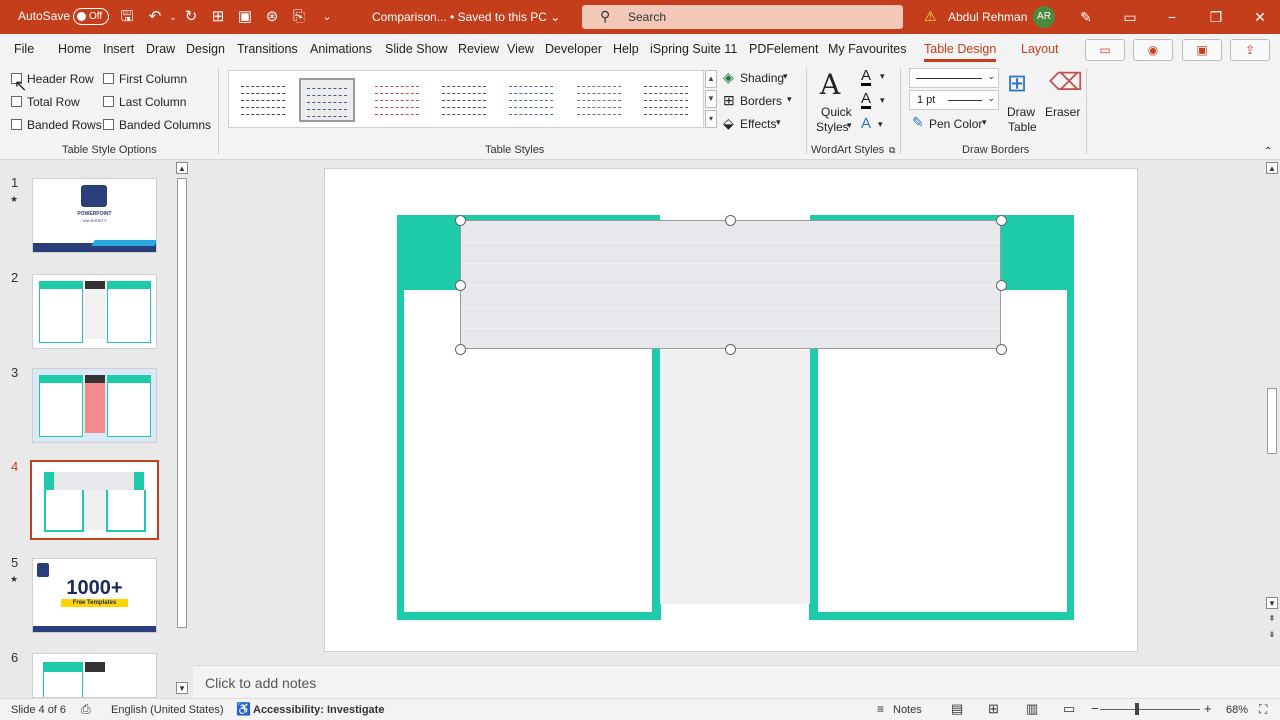 The width and height of the screenshot is (1280, 720). What do you see at coordinates (742, 17) in the screenshot?
I see `search-box: ⚲ Search` at bounding box center [742, 17].